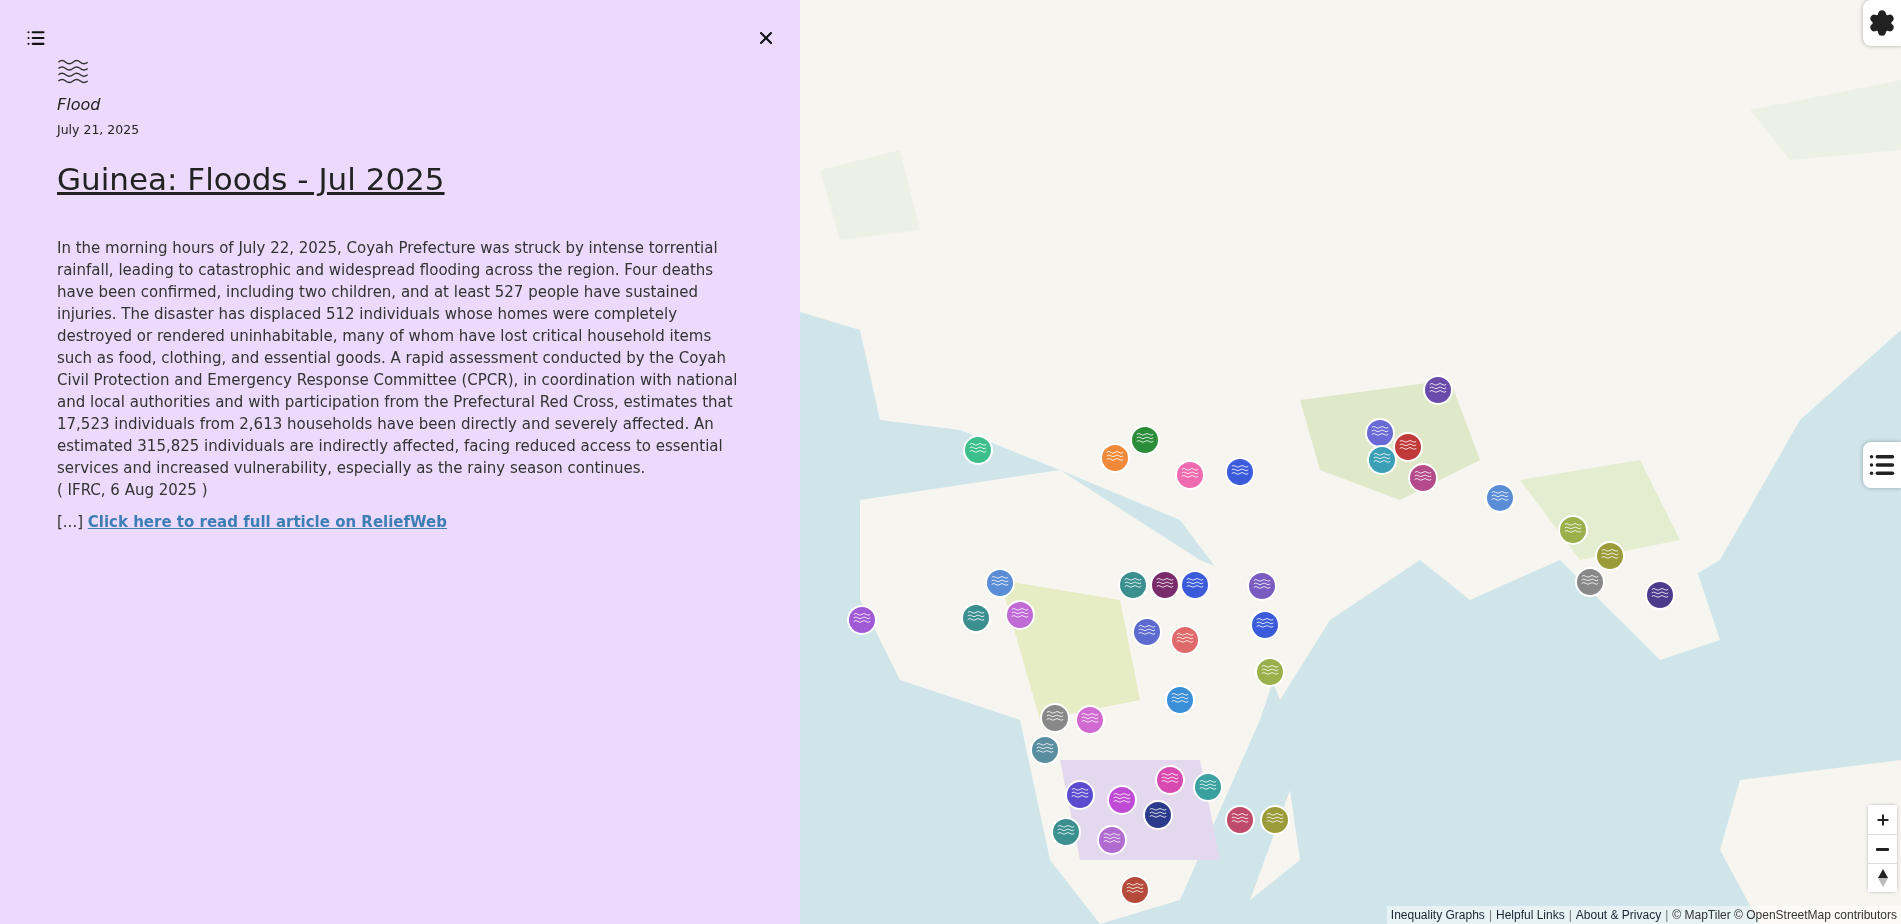  What do you see at coordinates (1437, 915) in the screenshot?
I see `attribution-link: Inequality Graphs` at bounding box center [1437, 915].